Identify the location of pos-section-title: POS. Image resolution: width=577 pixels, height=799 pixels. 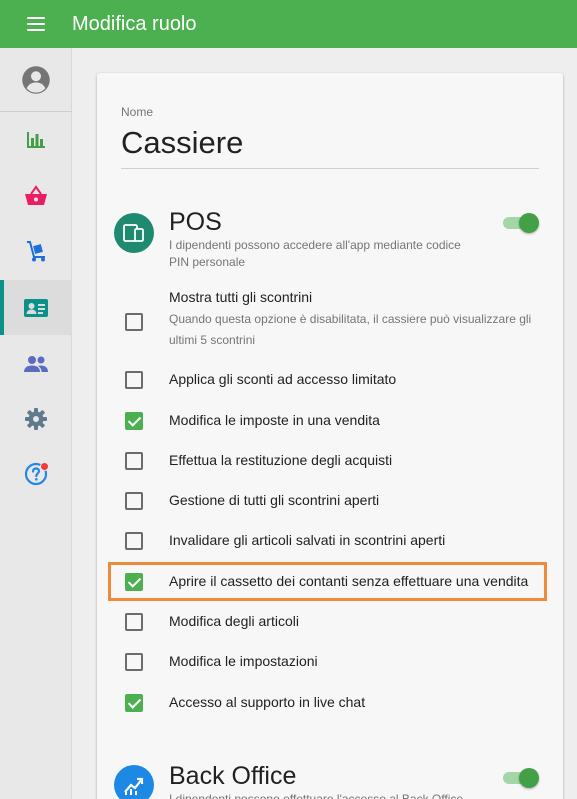
(195, 222).